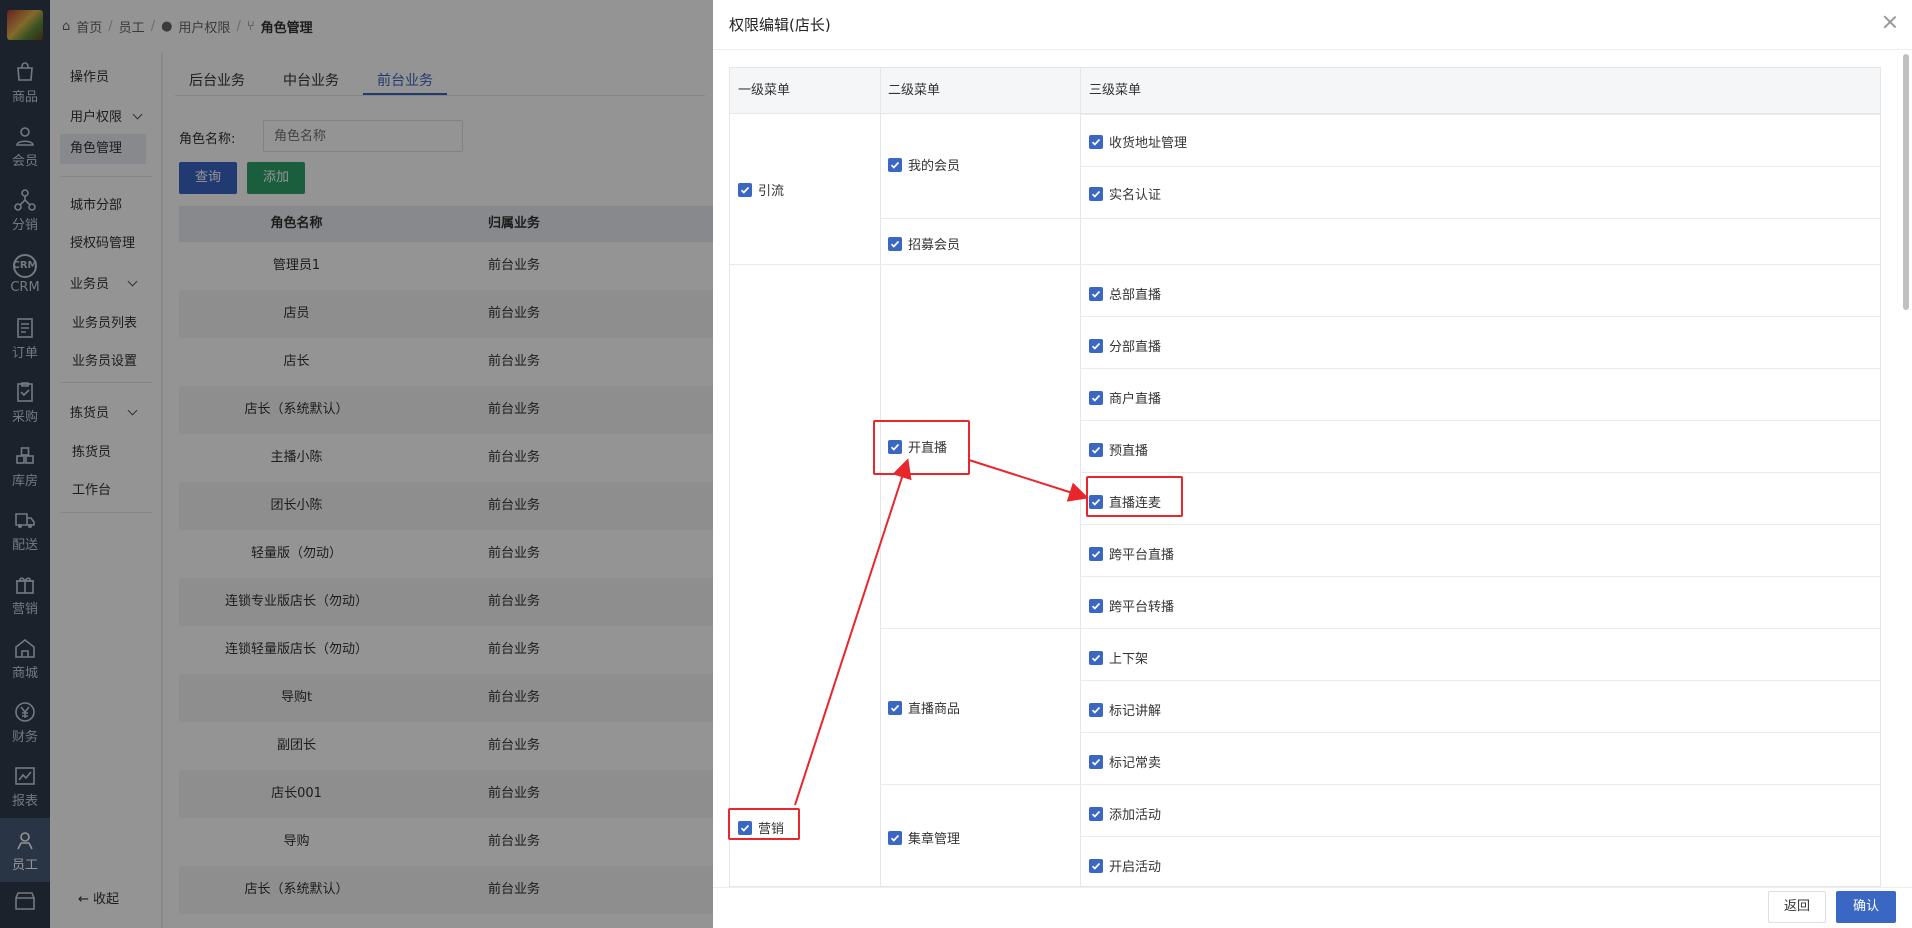 This screenshot has width=1912, height=928. I want to click on confirm-button: 确认, so click(1866, 907).